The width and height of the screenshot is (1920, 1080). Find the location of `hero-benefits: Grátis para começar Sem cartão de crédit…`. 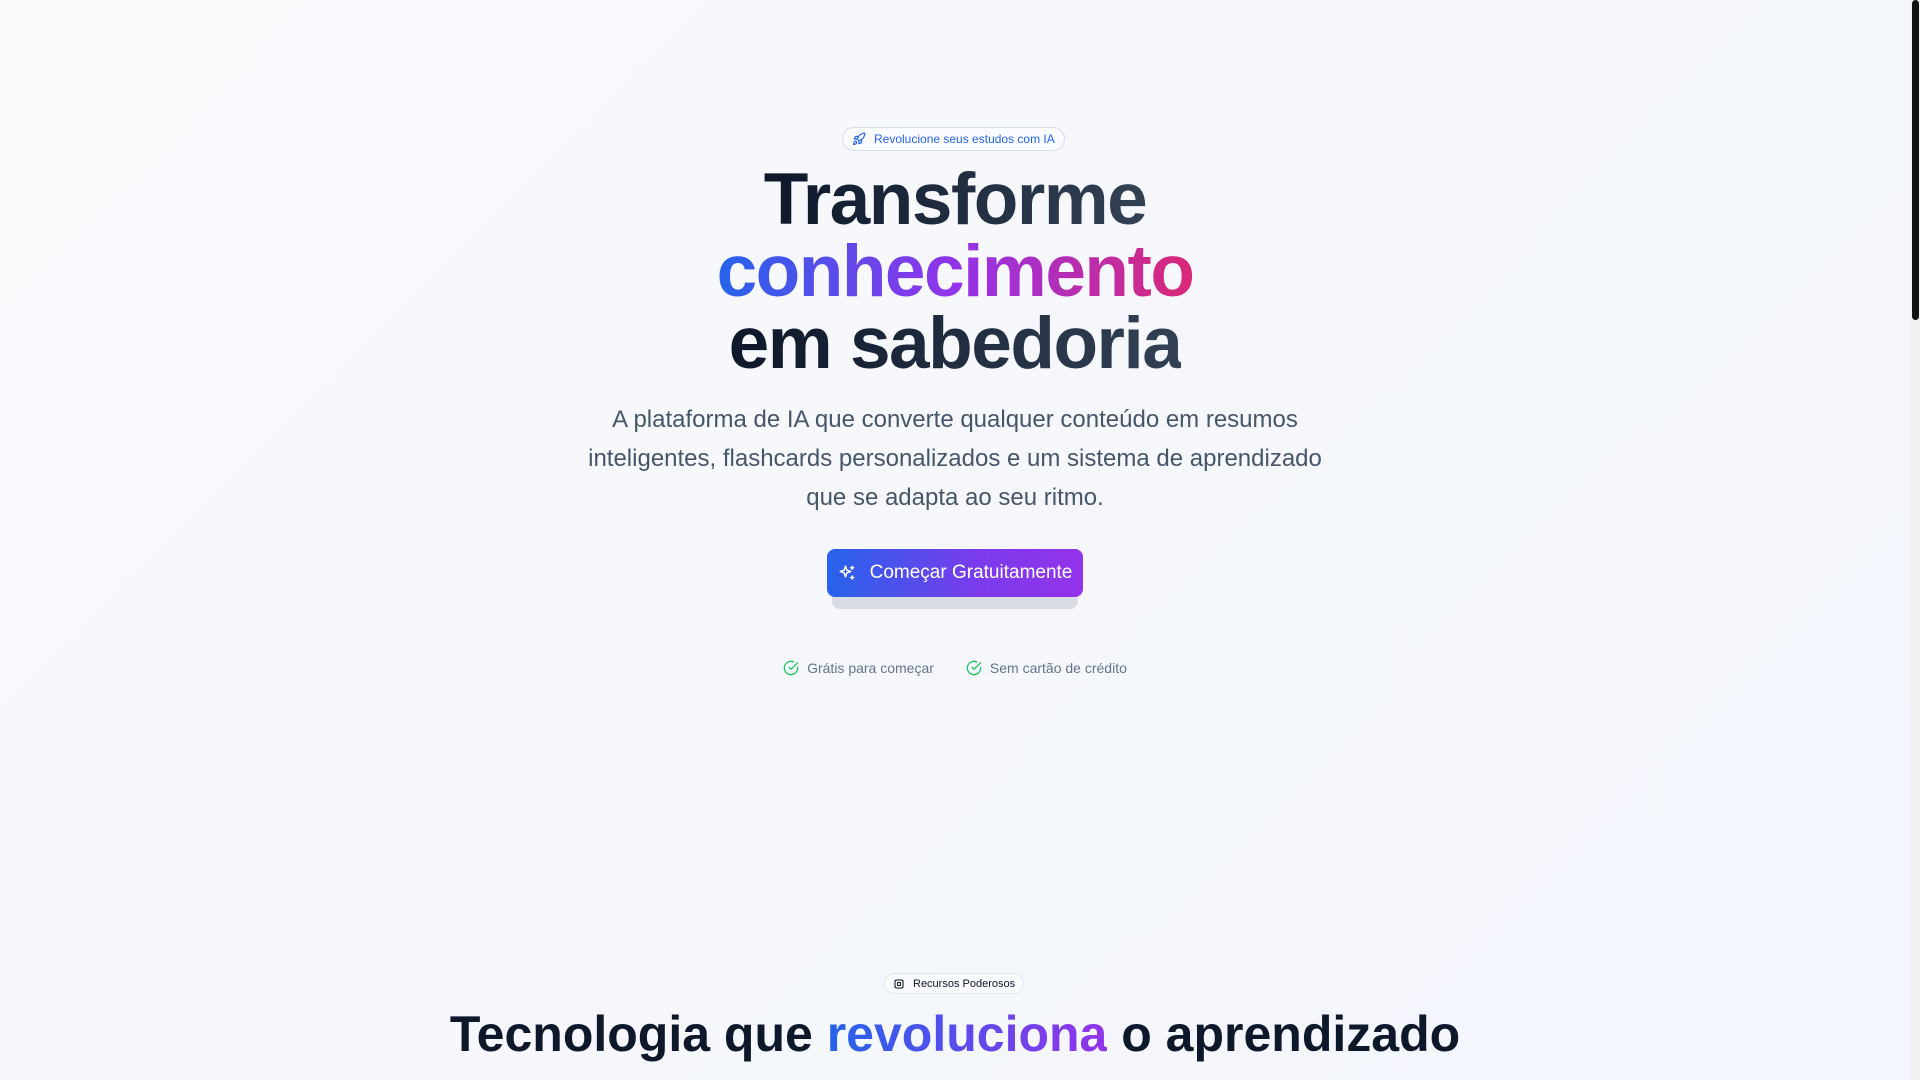

hero-benefits: Grátis para começar Sem cartão de crédit… is located at coordinates (955, 668).